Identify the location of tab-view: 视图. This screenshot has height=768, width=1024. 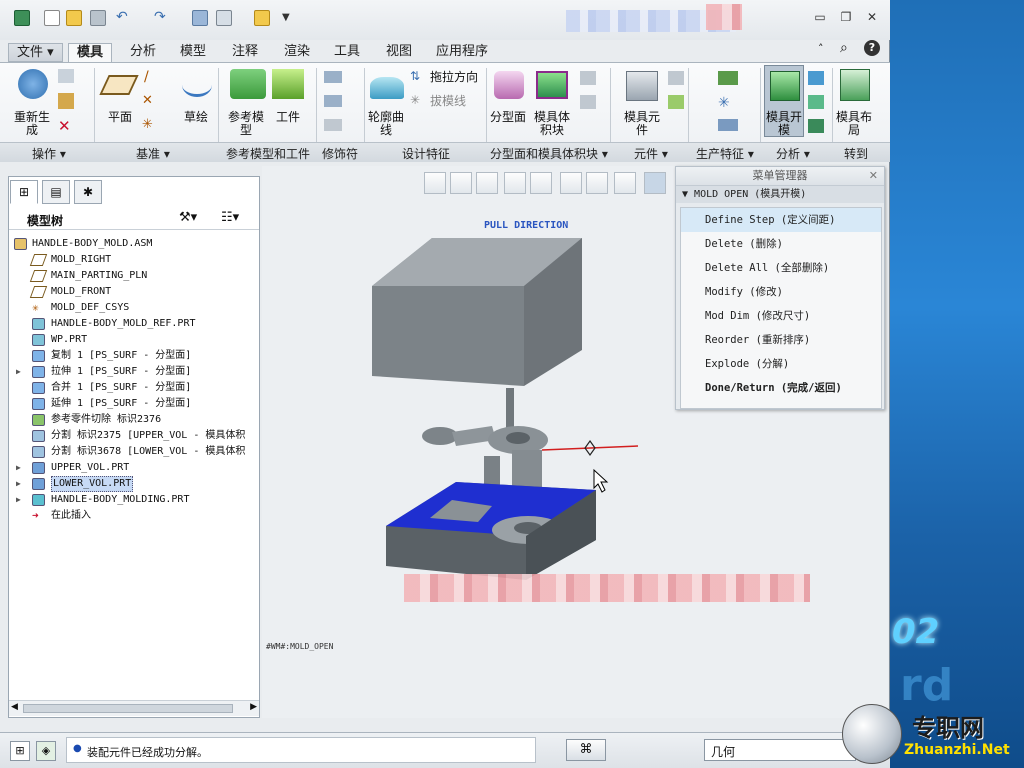
(399, 52).